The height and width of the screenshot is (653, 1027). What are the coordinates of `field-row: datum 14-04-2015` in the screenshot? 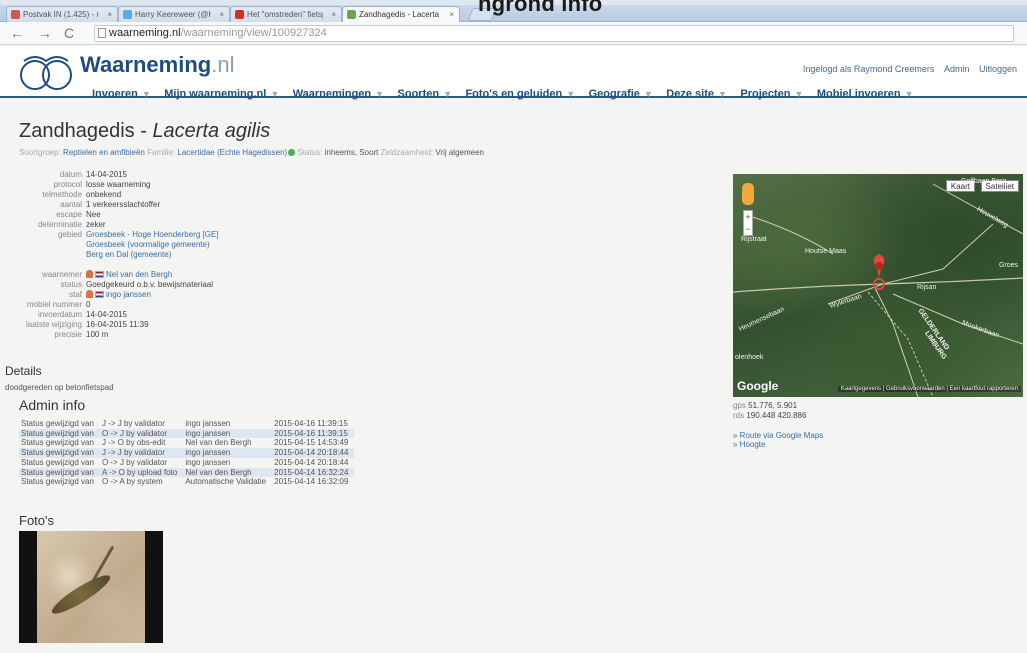 It's located at (210, 175).